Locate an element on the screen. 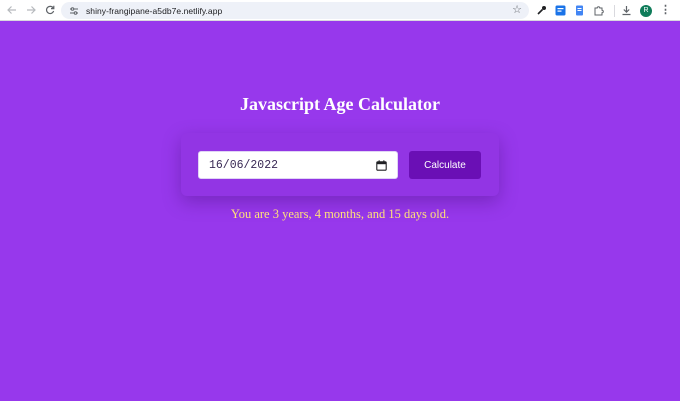 This screenshot has height=401, width=680. arrow-right-icon is located at coordinates (31, 10).